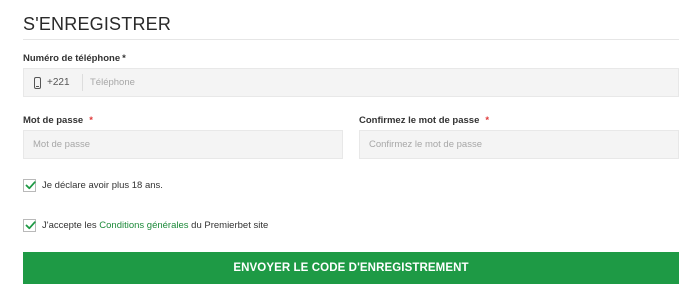 The width and height of the screenshot is (700, 298). I want to click on phone-label: Numéro de téléphone *, so click(74, 58).